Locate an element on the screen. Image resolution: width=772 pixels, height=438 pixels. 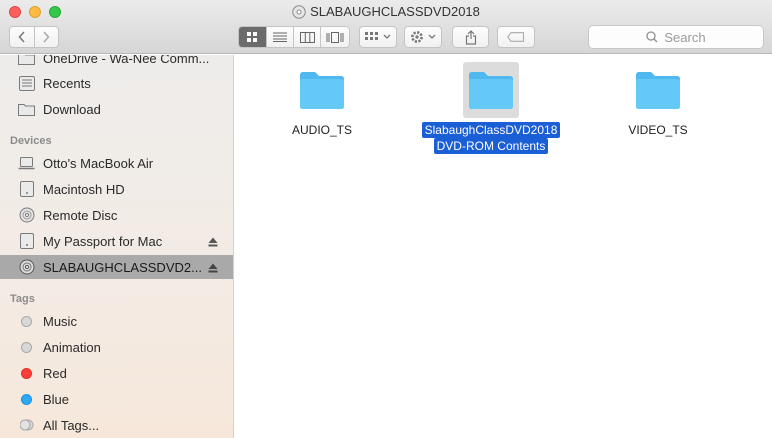
cover-flow-icon is located at coordinates (335, 37).